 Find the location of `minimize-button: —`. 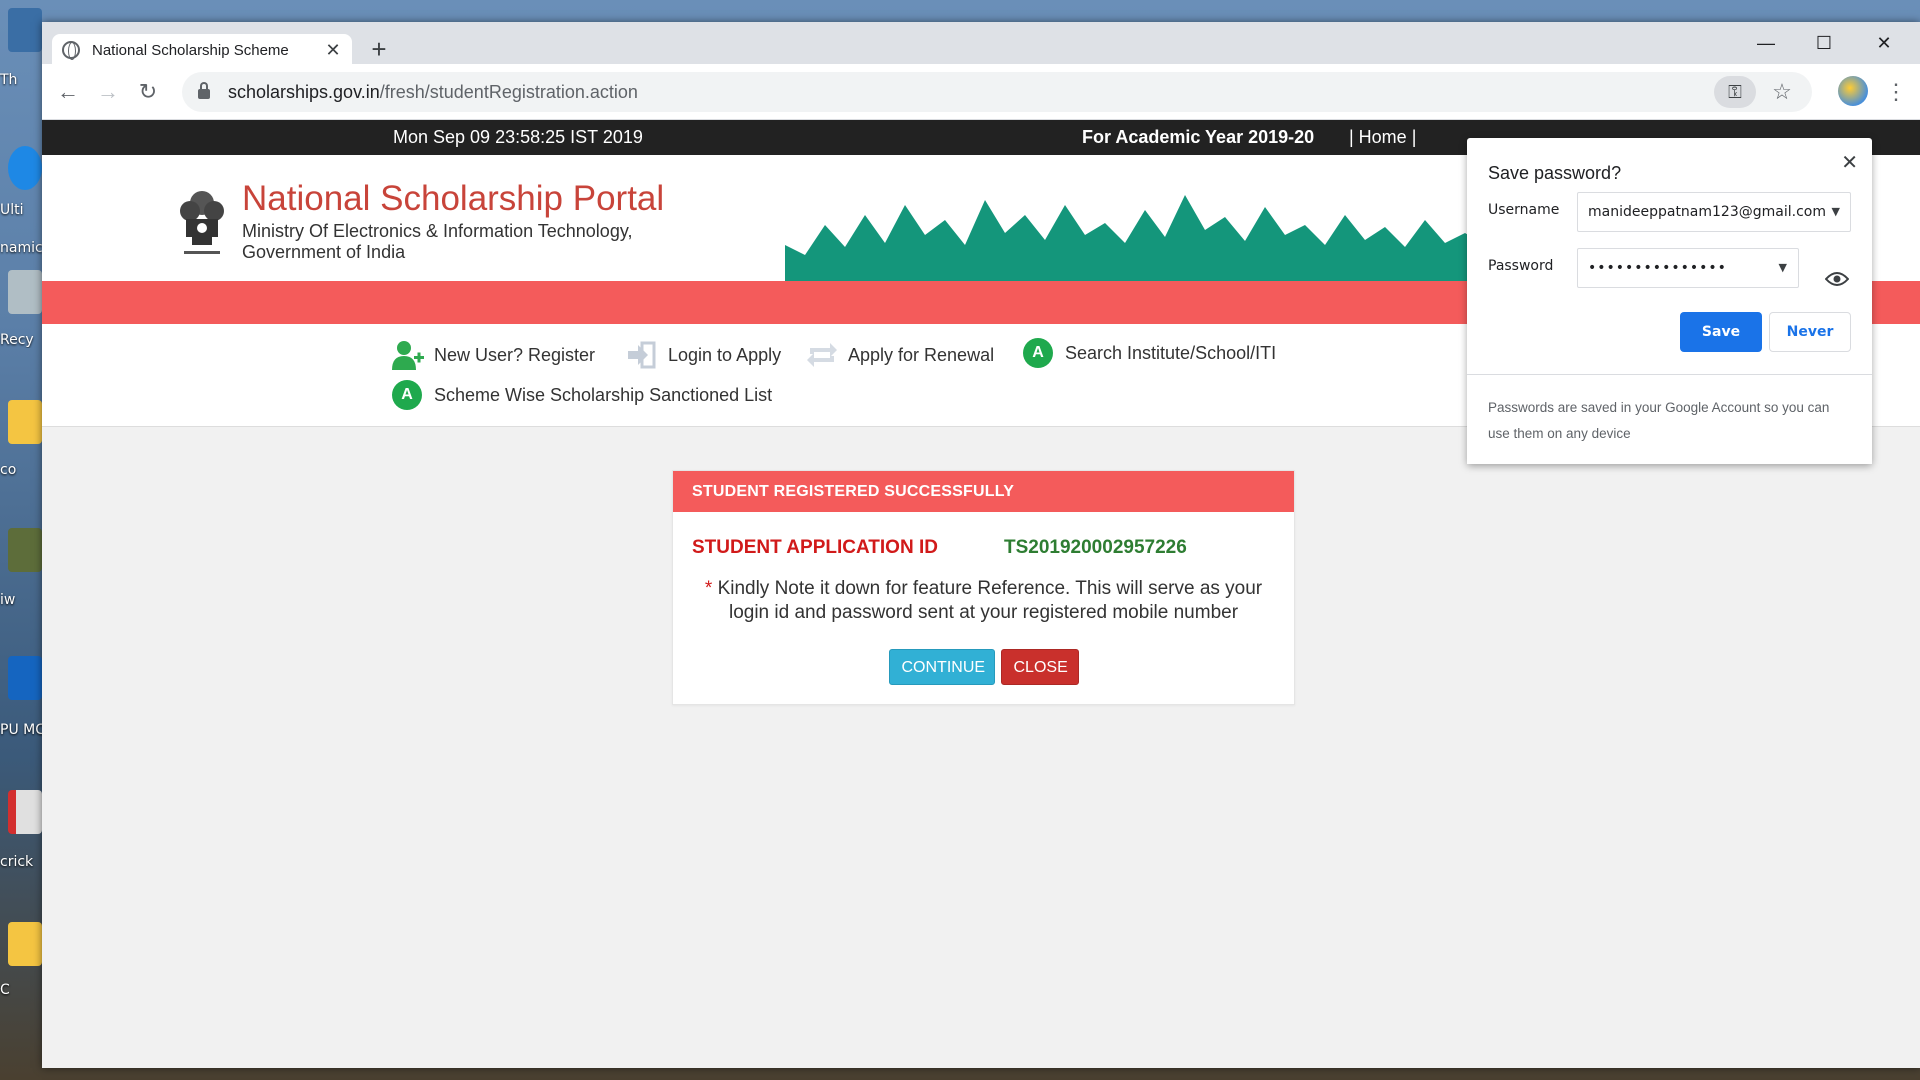

minimize-button: — is located at coordinates (1766, 43).